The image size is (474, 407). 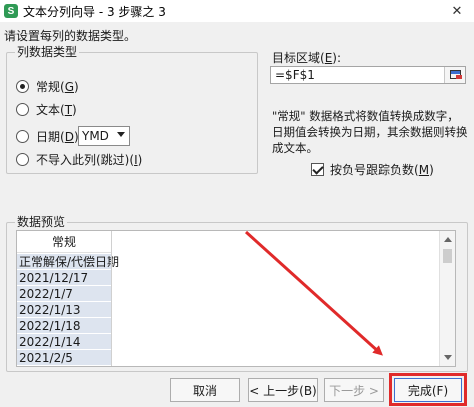 I want to click on preview-cell: 正常解保/代偿日期, so click(x=68, y=262).